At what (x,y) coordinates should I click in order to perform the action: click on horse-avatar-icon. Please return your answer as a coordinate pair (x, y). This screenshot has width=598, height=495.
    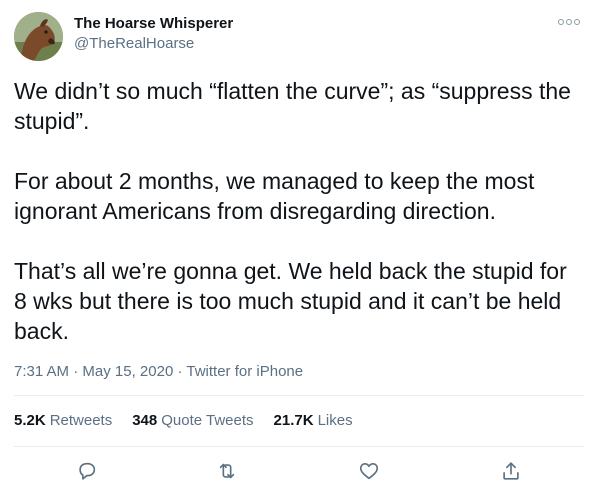
    Looking at the image, I should click on (38, 36).